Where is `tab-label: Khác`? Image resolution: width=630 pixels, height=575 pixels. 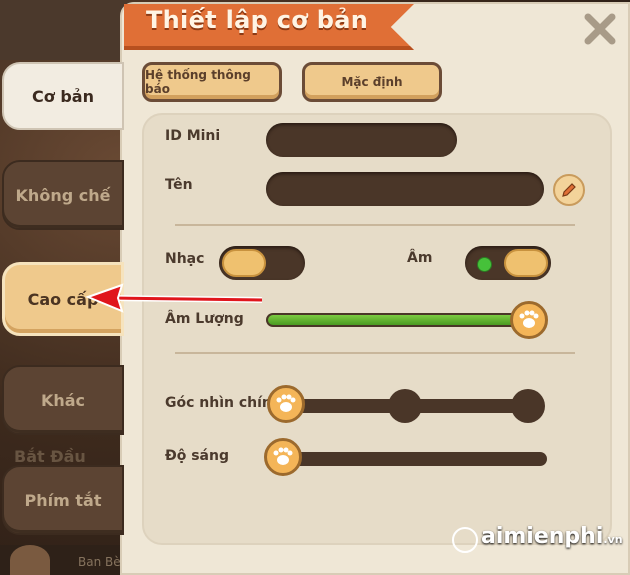 tab-label: Khác is located at coordinates (63, 400).